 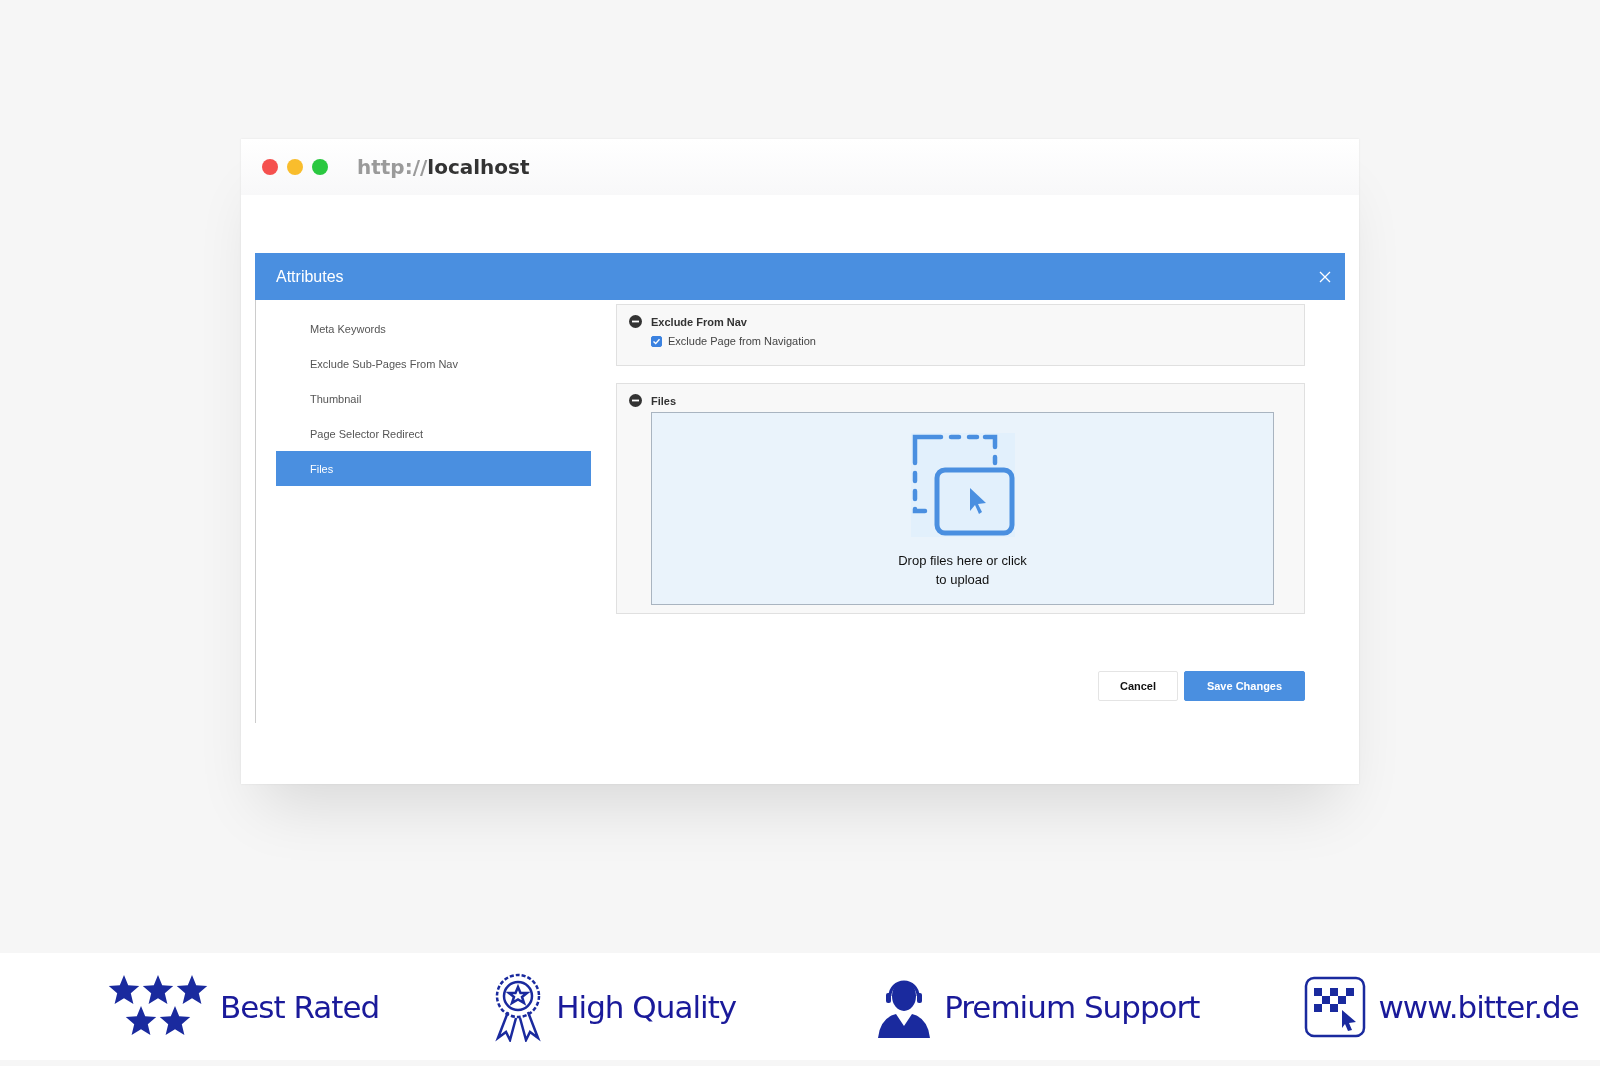 I want to click on sidebar-item: Meta Keywords, so click(x=433, y=328).